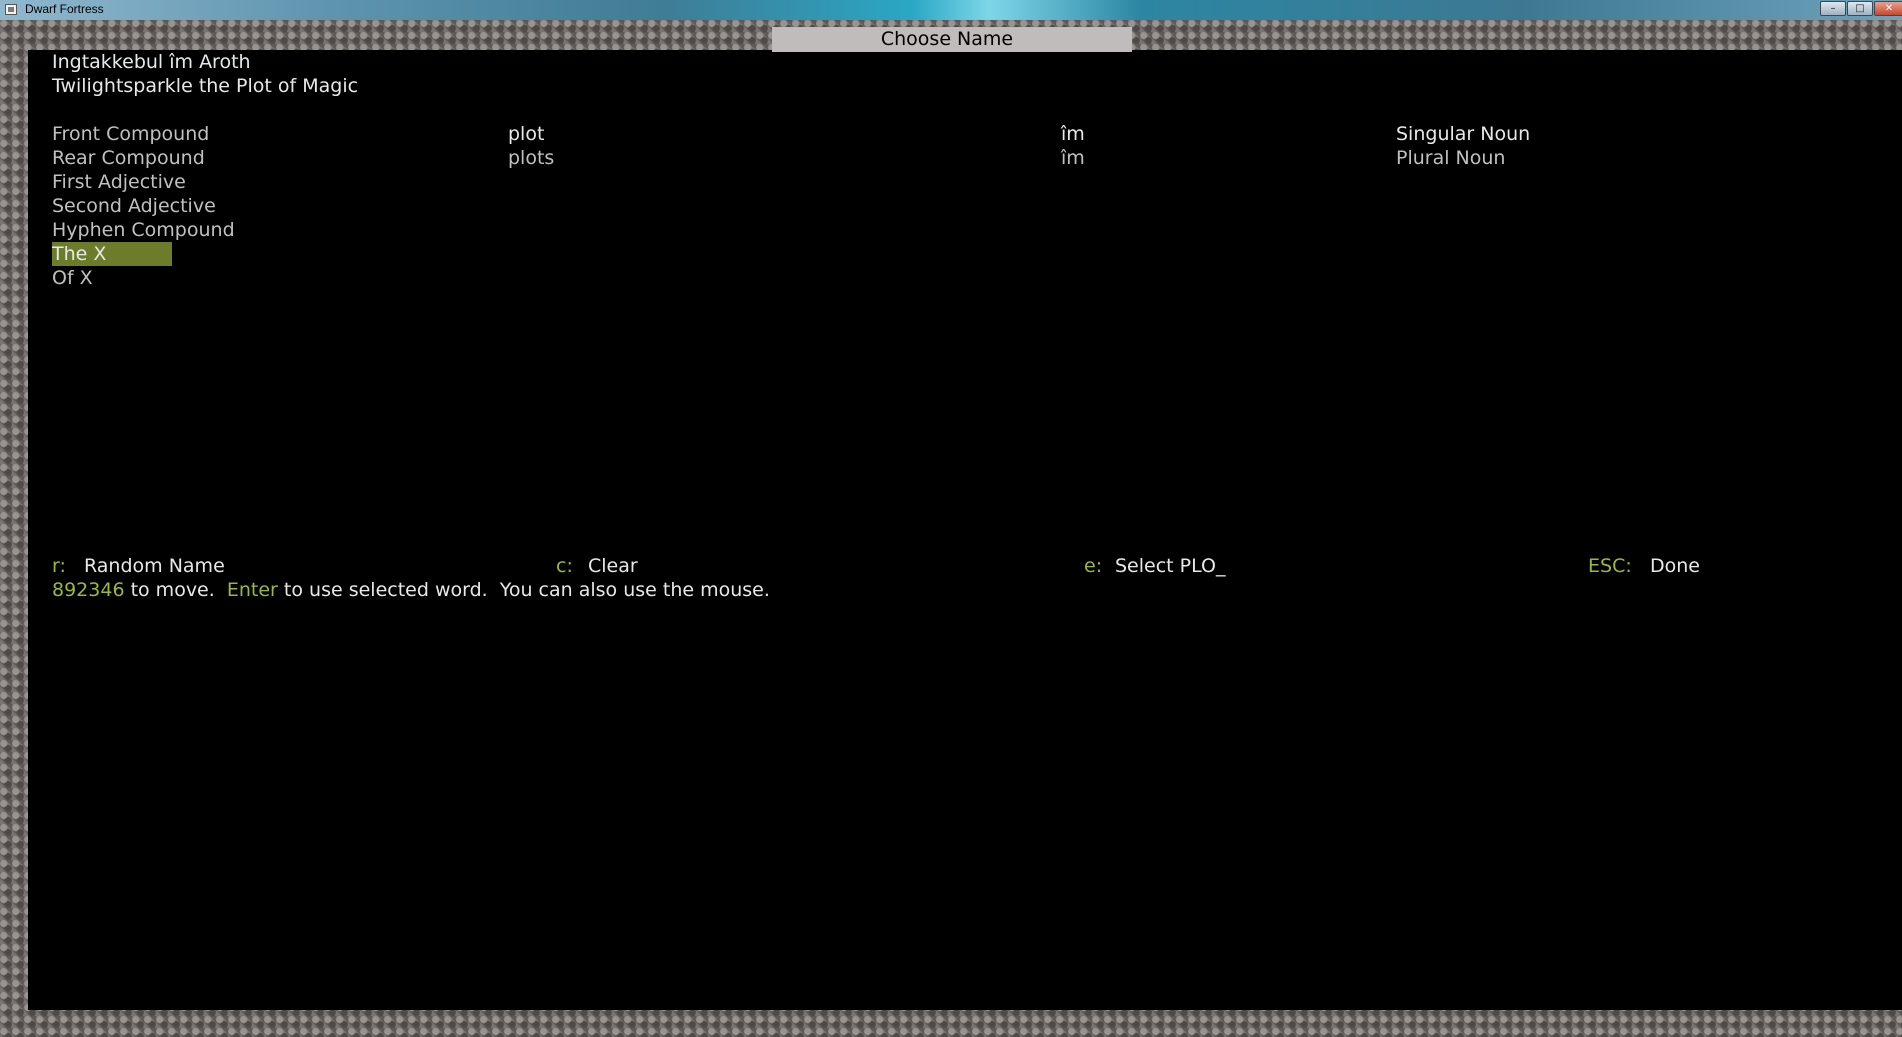 This screenshot has width=1902, height=1037. Describe the element at coordinates (175, 590) in the screenshot. I see `help-move-text: to move.` at that location.